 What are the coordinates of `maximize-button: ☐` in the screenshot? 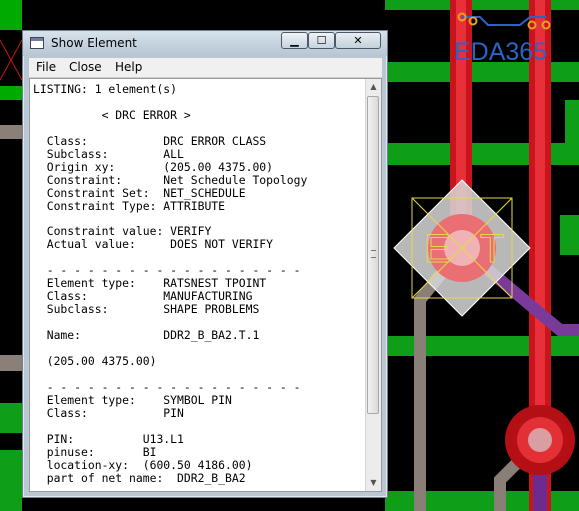 It's located at (321, 40).